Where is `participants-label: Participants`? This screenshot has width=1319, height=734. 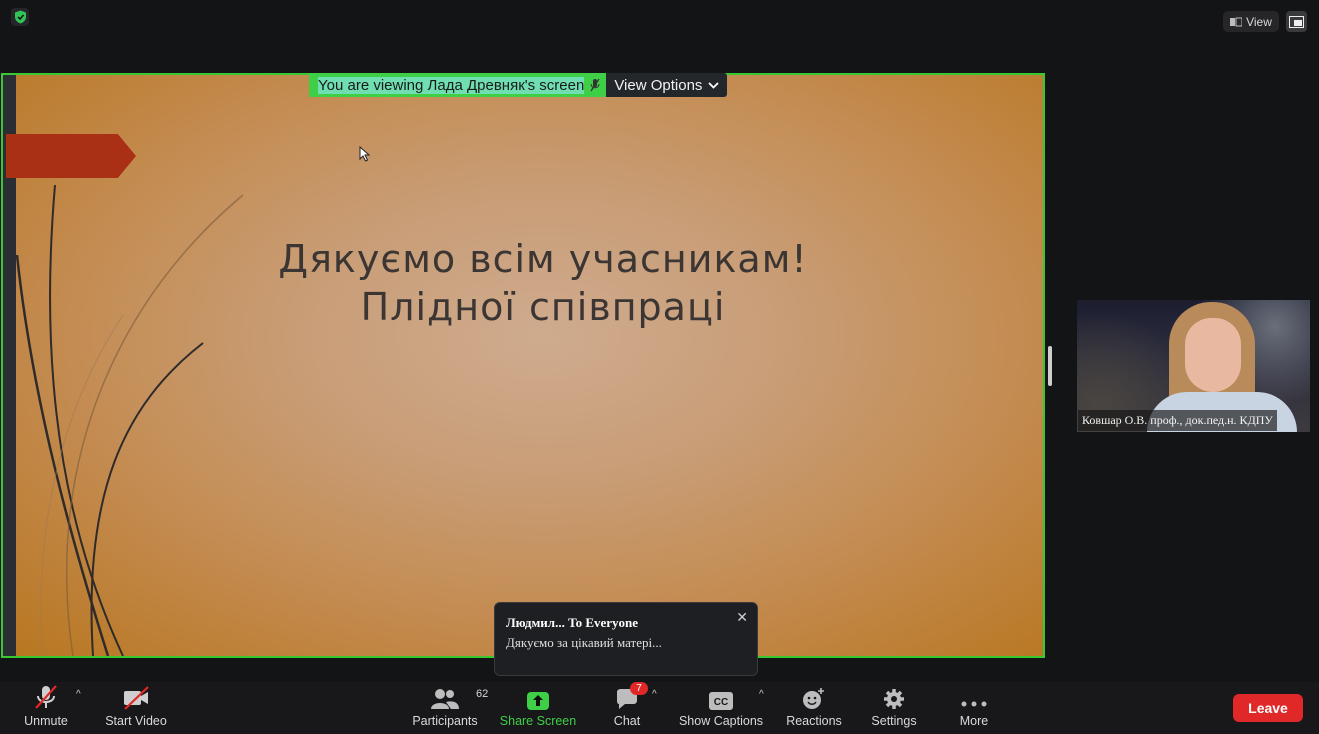
participants-label: Participants is located at coordinates (445, 721).